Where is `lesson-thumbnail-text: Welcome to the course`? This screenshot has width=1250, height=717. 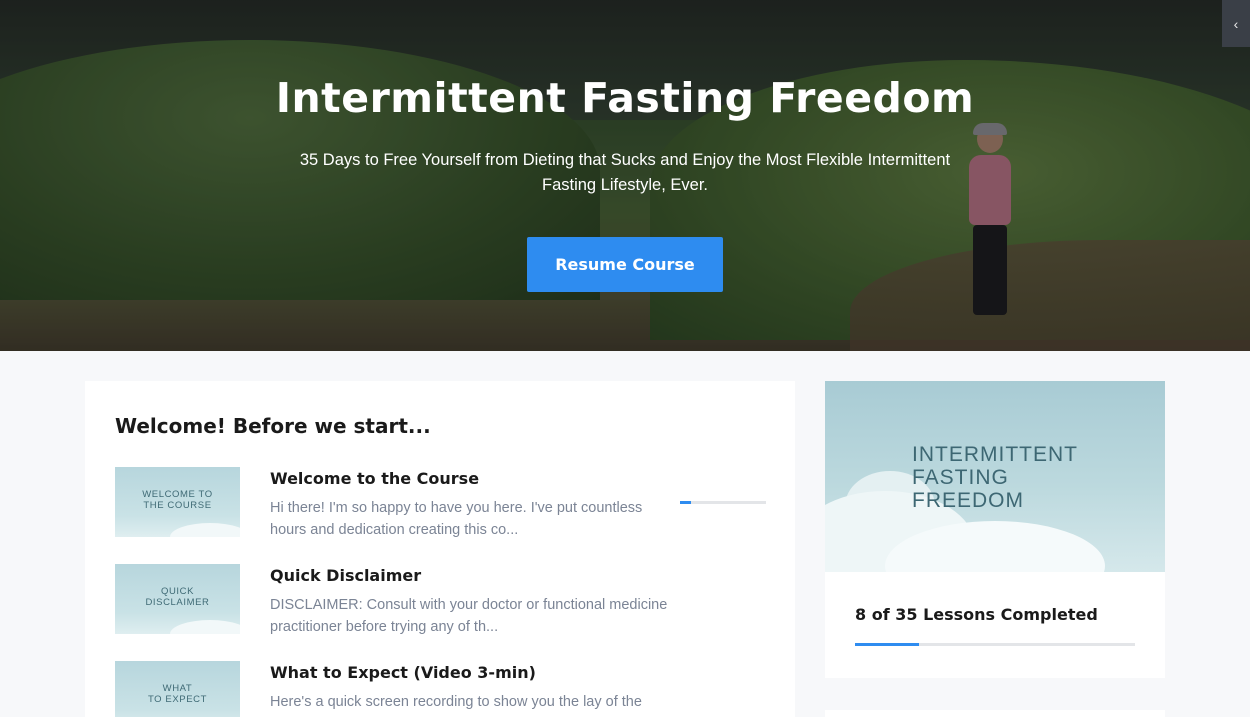 lesson-thumbnail-text: Welcome to the course is located at coordinates (177, 500).